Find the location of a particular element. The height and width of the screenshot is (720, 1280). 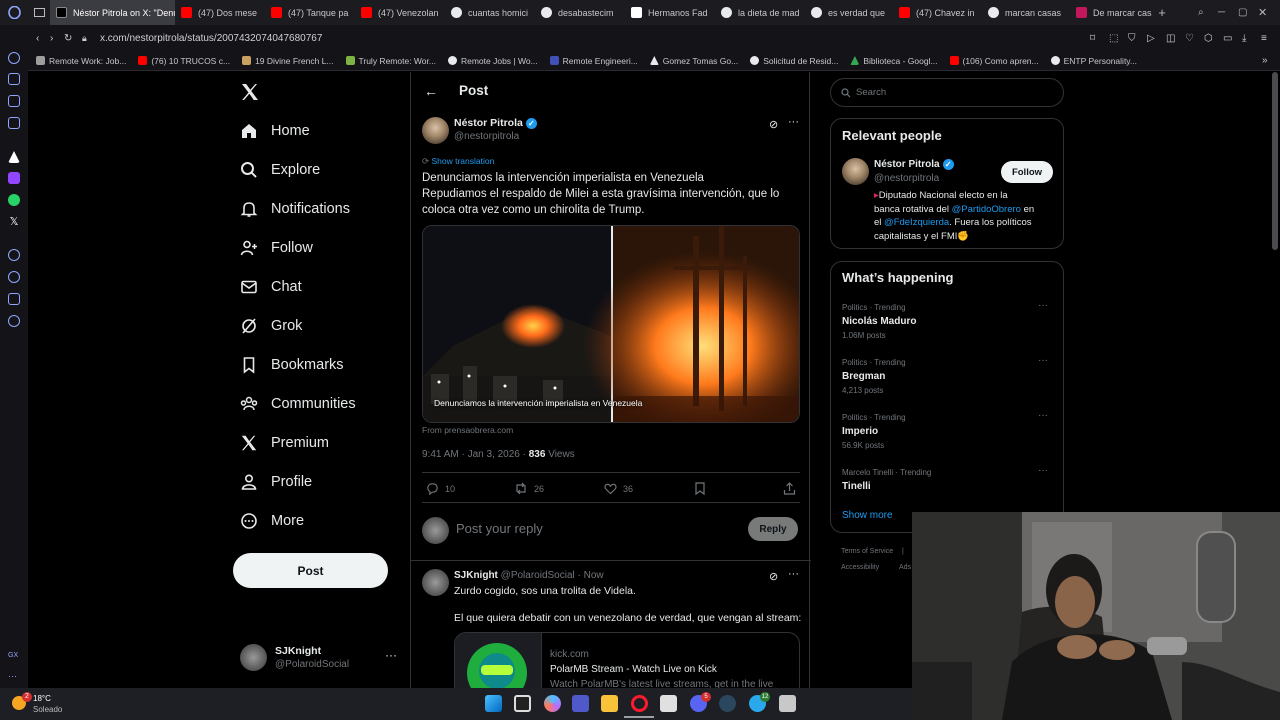

history-icon is located at coordinates (14, 277).